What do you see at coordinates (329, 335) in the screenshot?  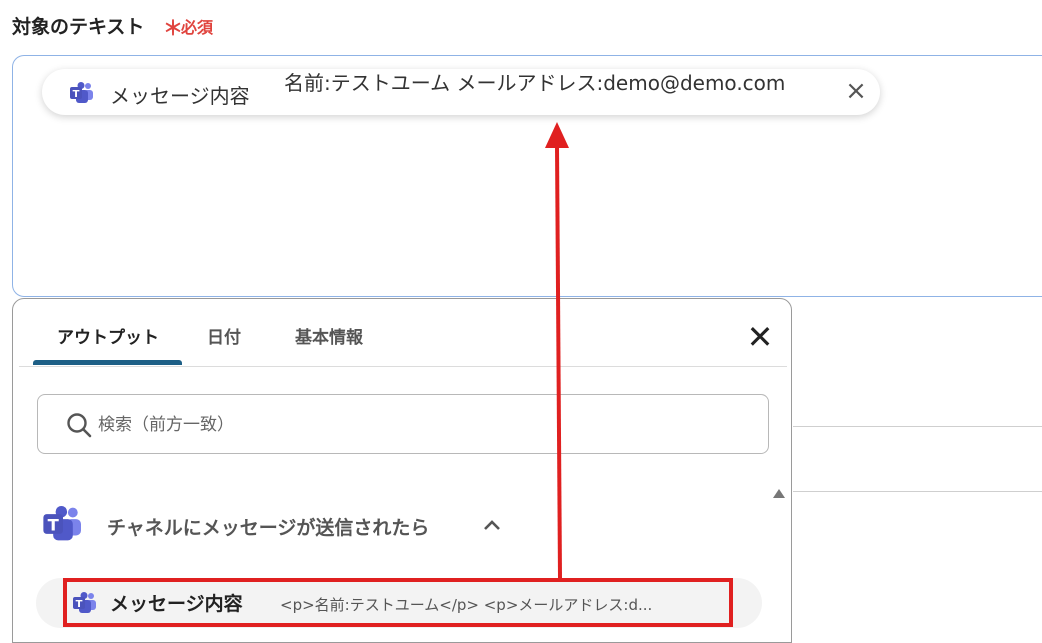 I see `tab-basic-info: 基本情報` at bounding box center [329, 335].